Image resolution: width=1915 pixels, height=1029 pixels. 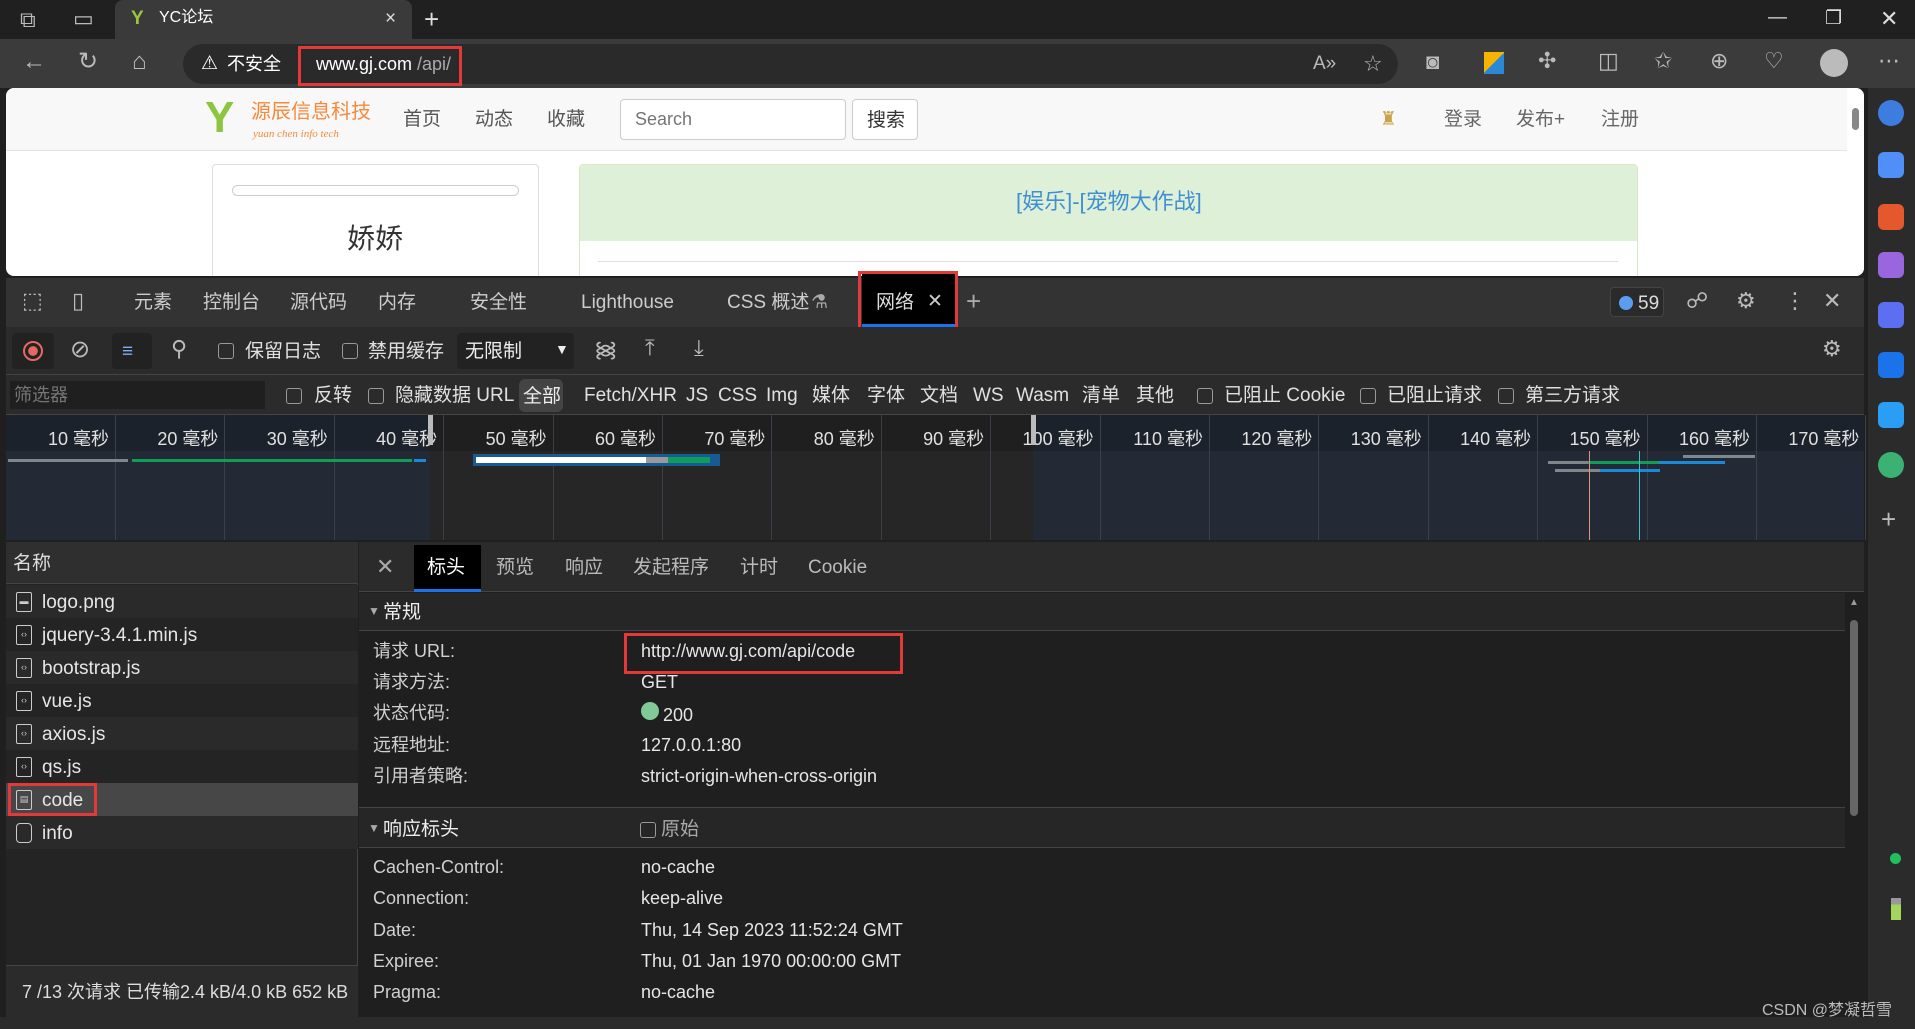 What do you see at coordinates (1101, 395) in the screenshot?
I see `filter-type-manifest: 清单` at bounding box center [1101, 395].